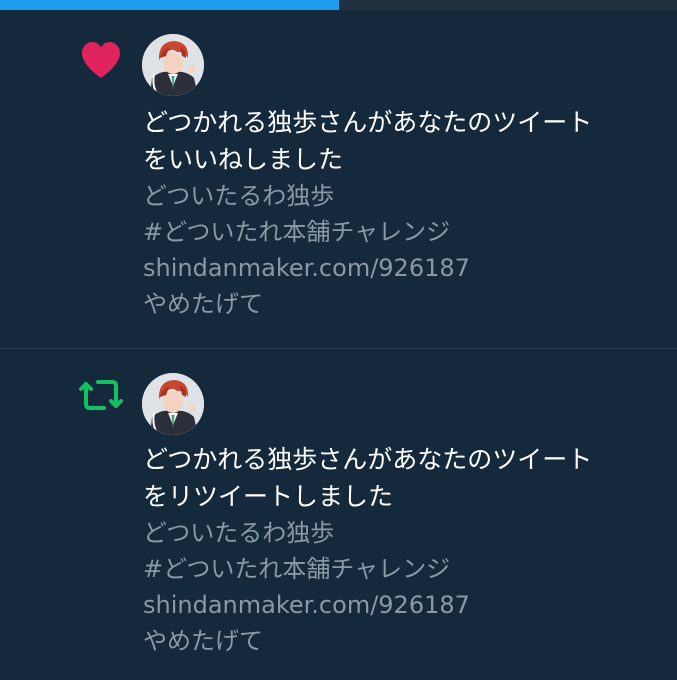  I want to click on notification-headline: どつかれる独歩さんがあなたのツイート をいいねしました, so click(368, 141).